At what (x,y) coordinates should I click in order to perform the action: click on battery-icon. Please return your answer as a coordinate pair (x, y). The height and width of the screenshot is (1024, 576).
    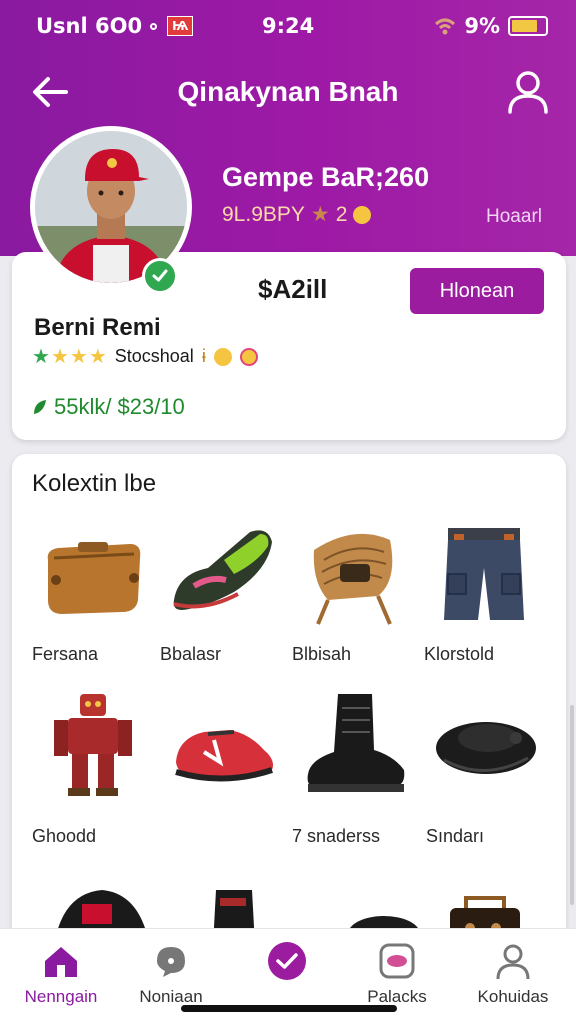
    Looking at the image, I should click on (528, 26).